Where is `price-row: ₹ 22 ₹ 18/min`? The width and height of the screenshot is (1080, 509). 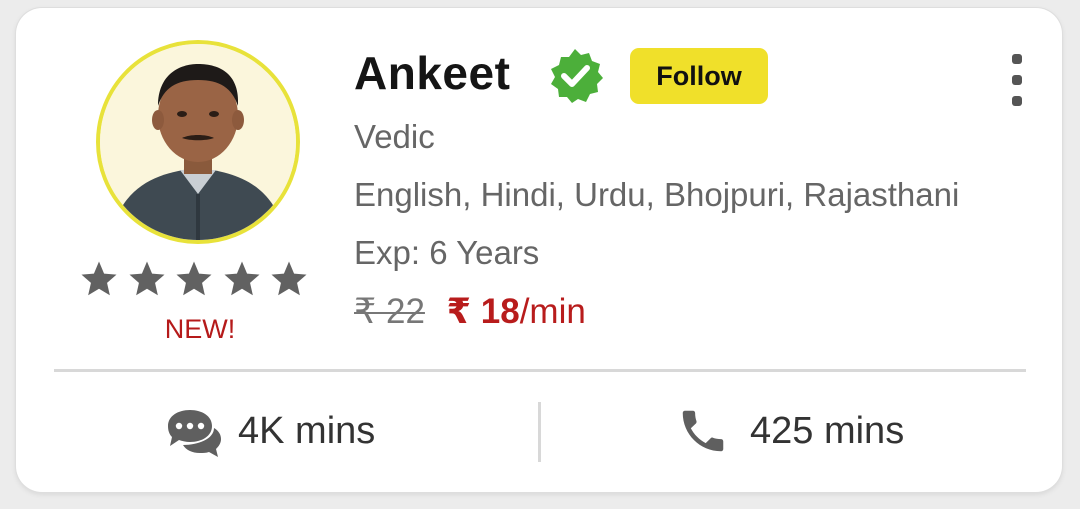 price-row: ₹ 22 ₹ 18/min is located at coordinates (470, 312).